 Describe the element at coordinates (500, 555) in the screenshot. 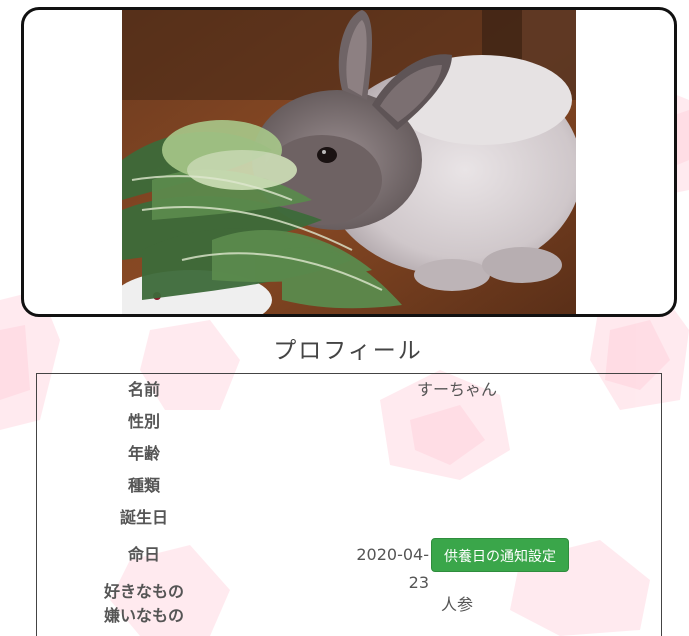

I see `memorial-notification-button: 供養日の通知設定` at that location.